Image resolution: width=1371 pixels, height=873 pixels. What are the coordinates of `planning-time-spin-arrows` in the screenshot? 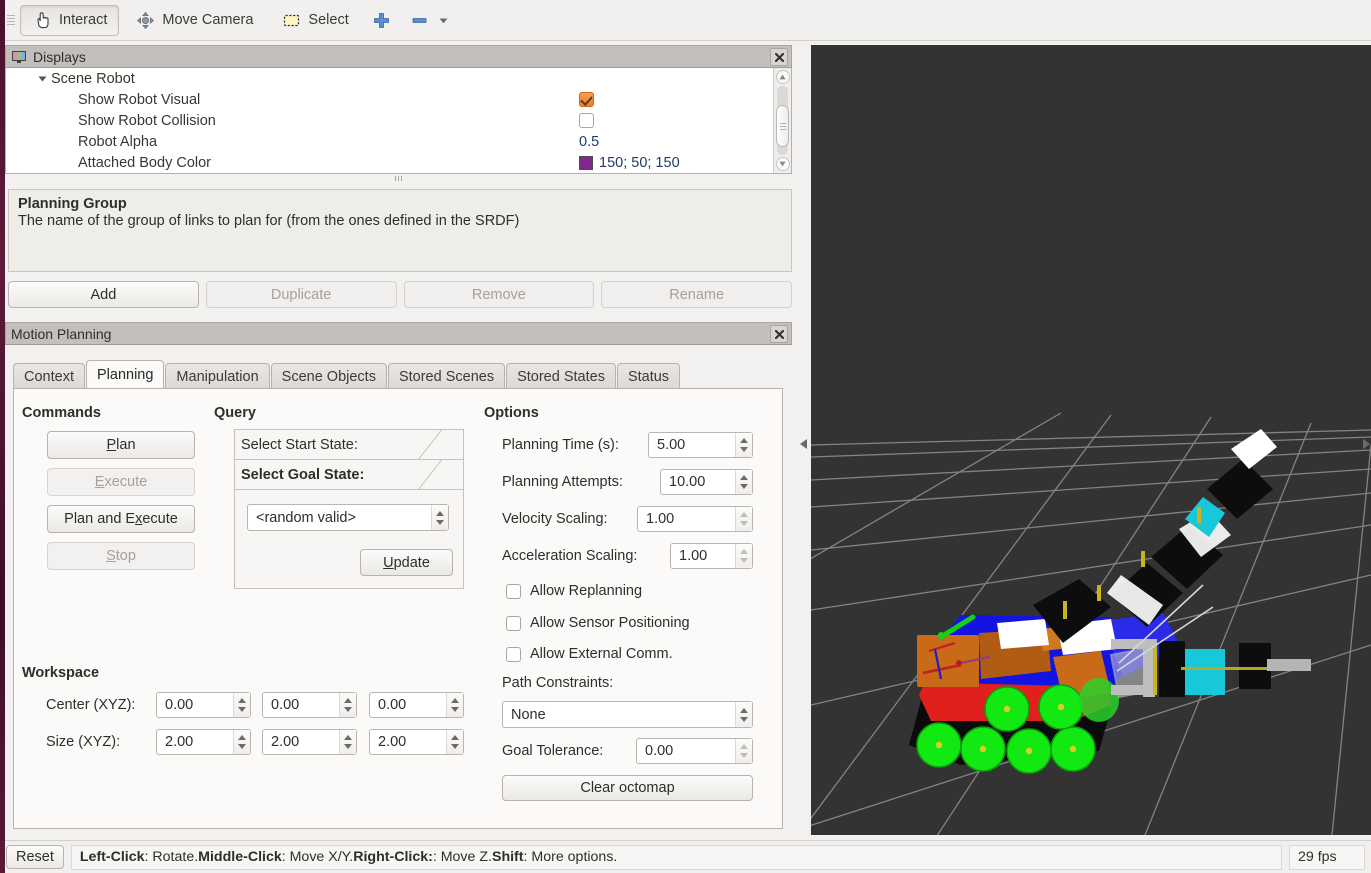 It's located at (743, 445).